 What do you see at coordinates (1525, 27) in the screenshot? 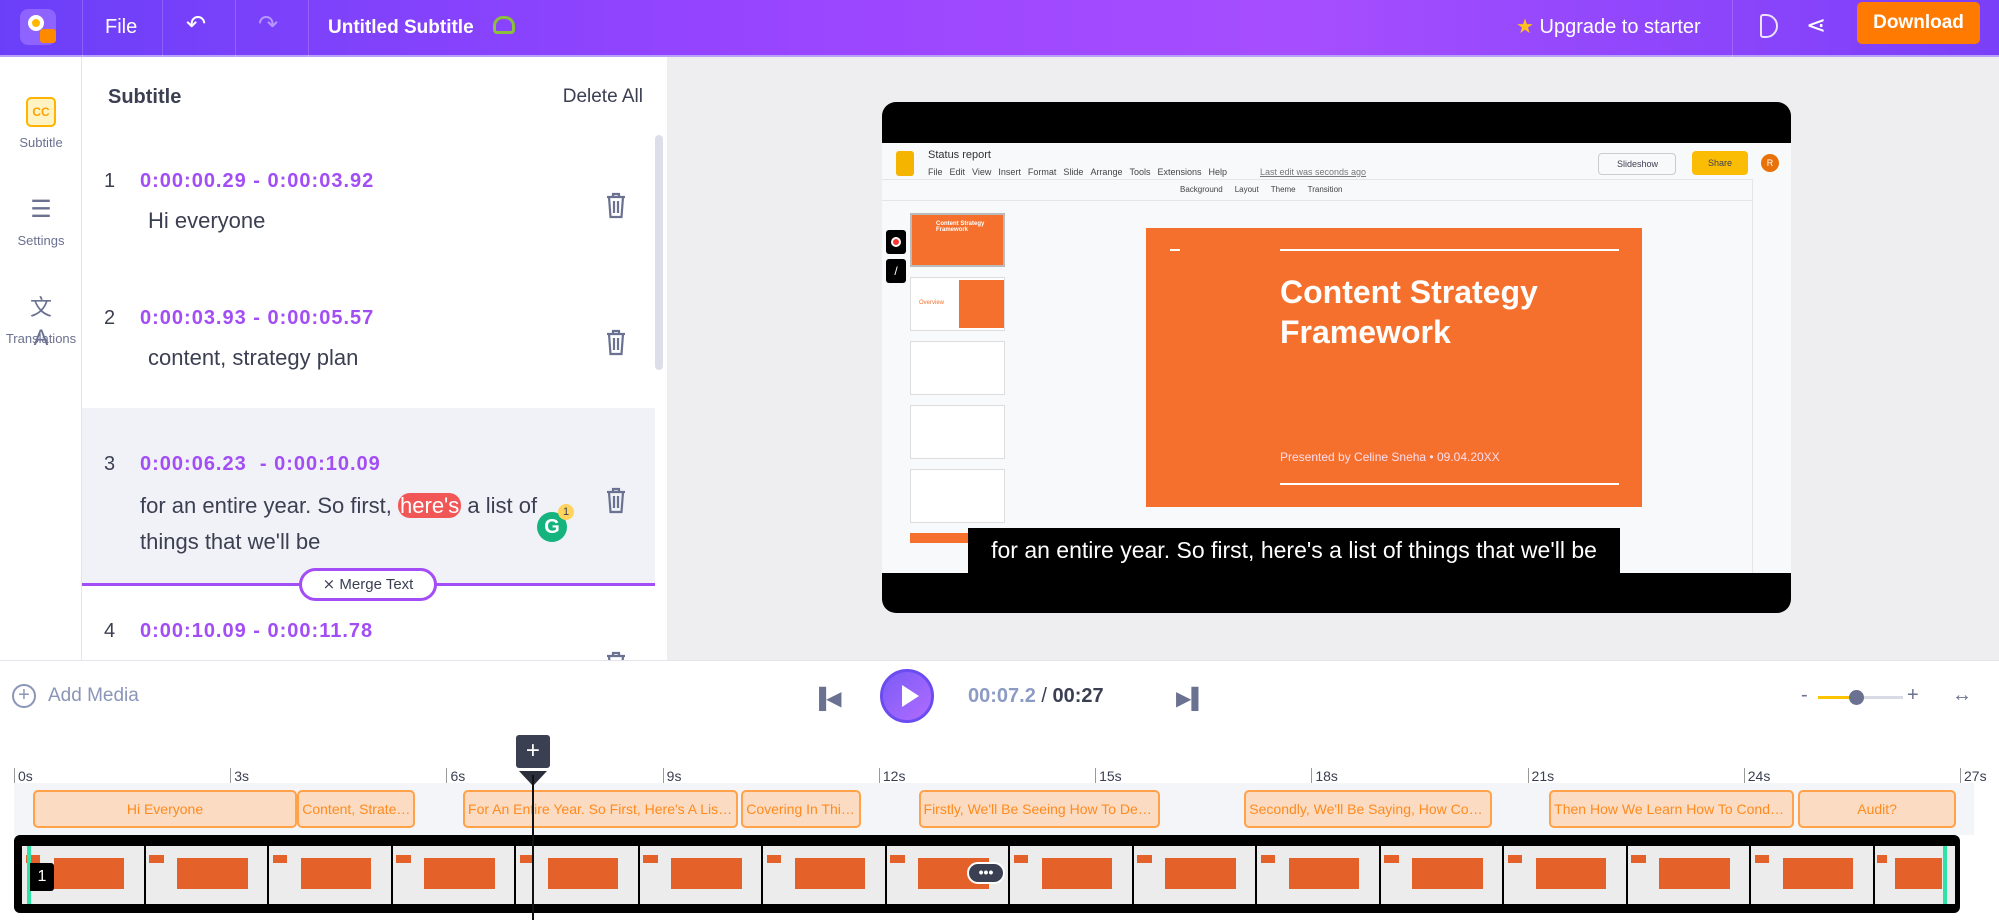
I see `star-icon: ★` at bounding box center [1525, 27].